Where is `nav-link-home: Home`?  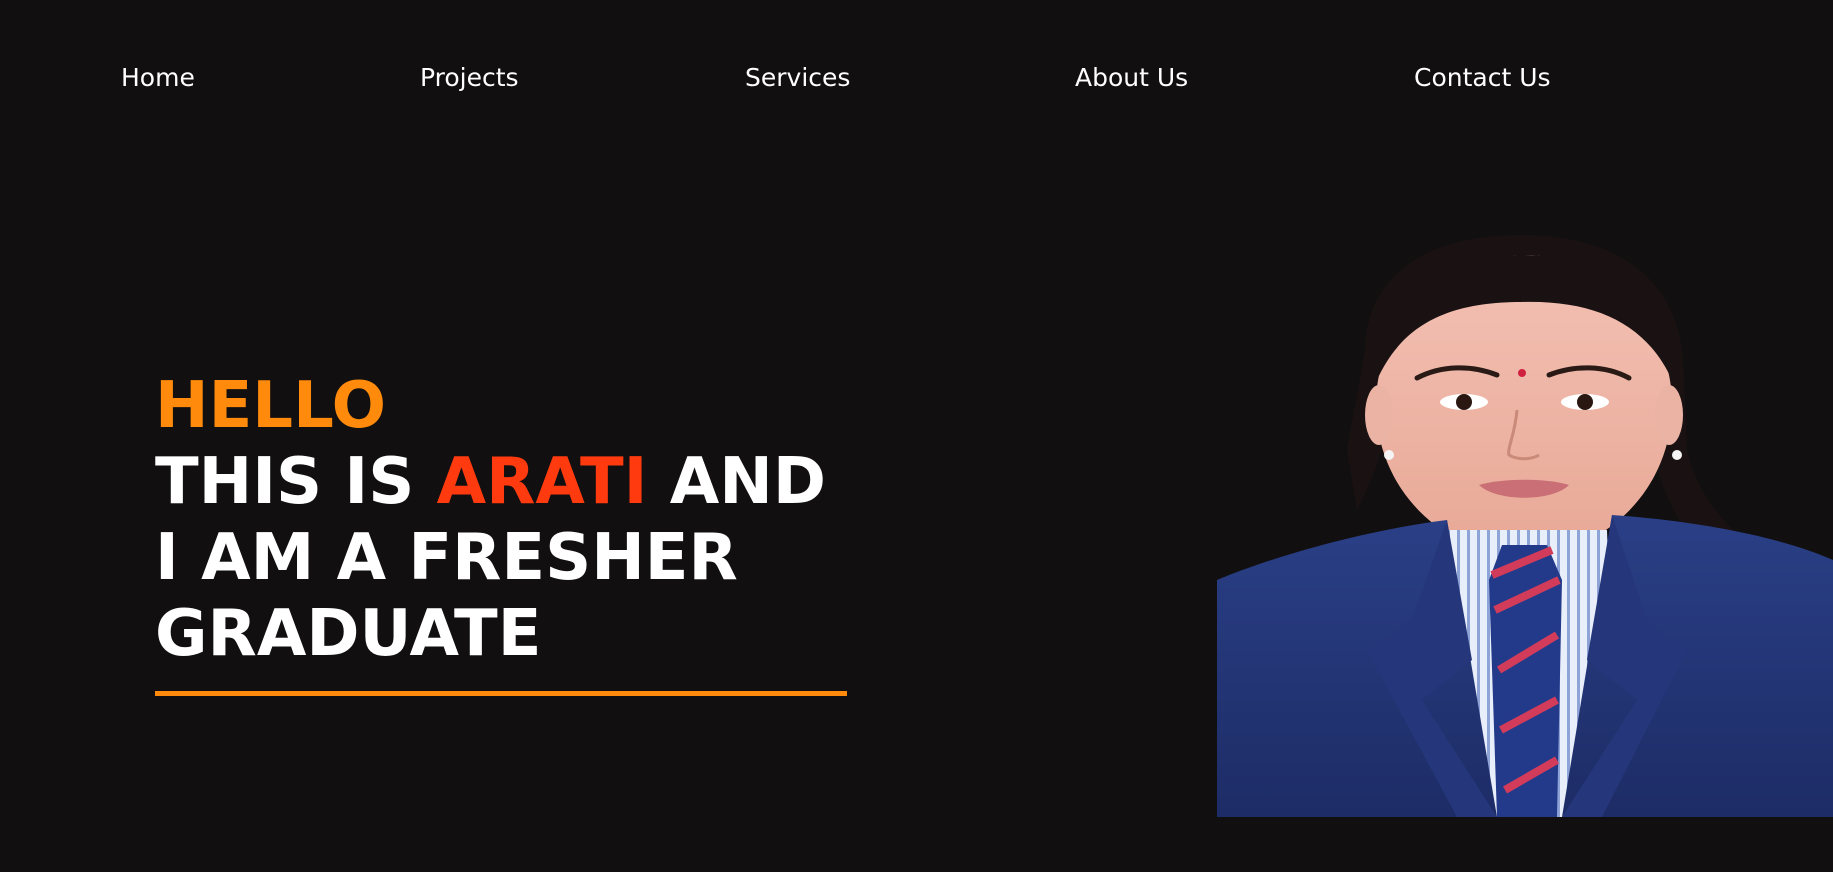
nav-link-home: Home is located at coordinates (158, 78).